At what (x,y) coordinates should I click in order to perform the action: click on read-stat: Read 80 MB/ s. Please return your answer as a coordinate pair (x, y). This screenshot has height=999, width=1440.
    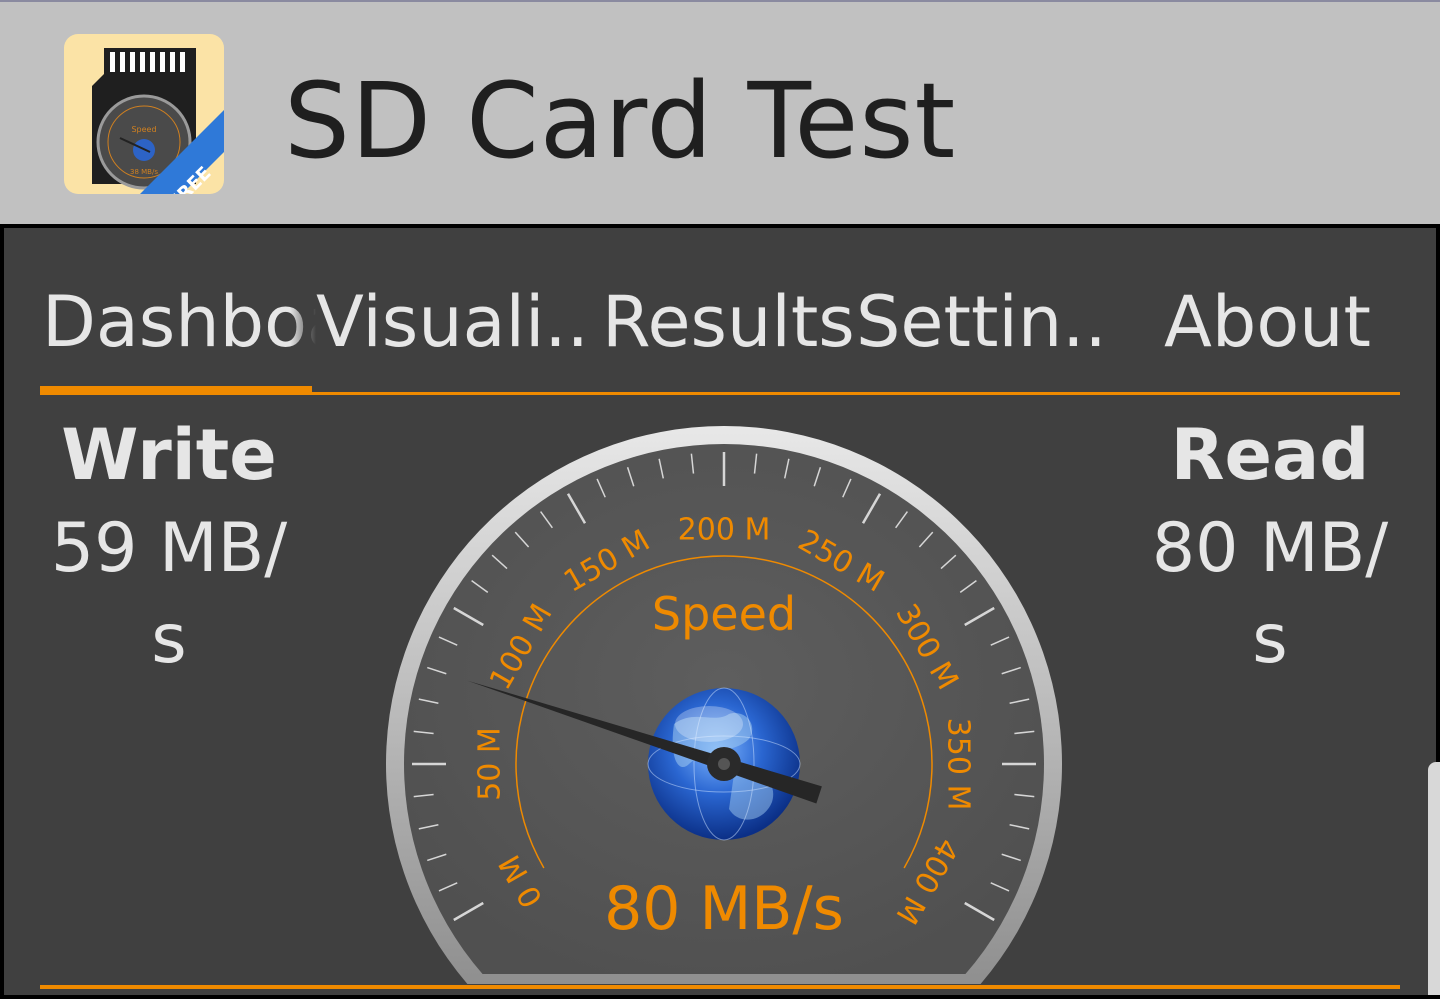
    Looking at the image, I should click on (1270, 547).